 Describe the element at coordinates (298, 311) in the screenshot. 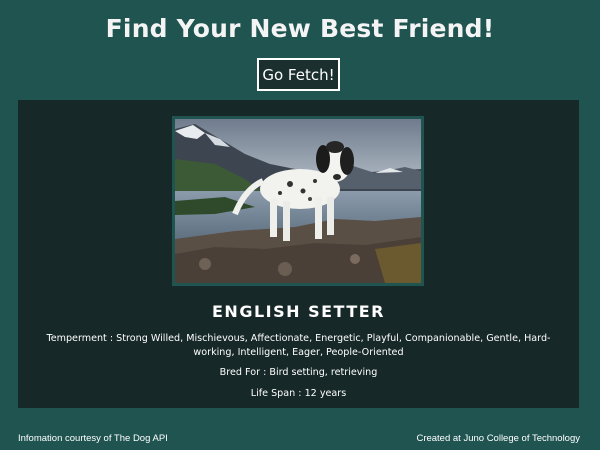

I see `breed-name: ENGLISH SETTER` at that location.